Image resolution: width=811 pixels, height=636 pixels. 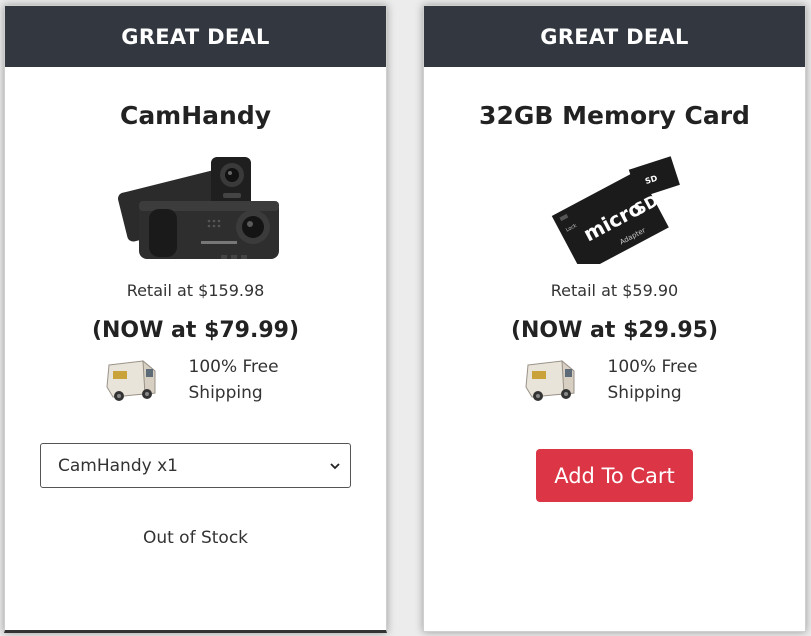 I want to click on microsd-card-image: micro SD Adapter Lock SD, so click(x=615, y=210).